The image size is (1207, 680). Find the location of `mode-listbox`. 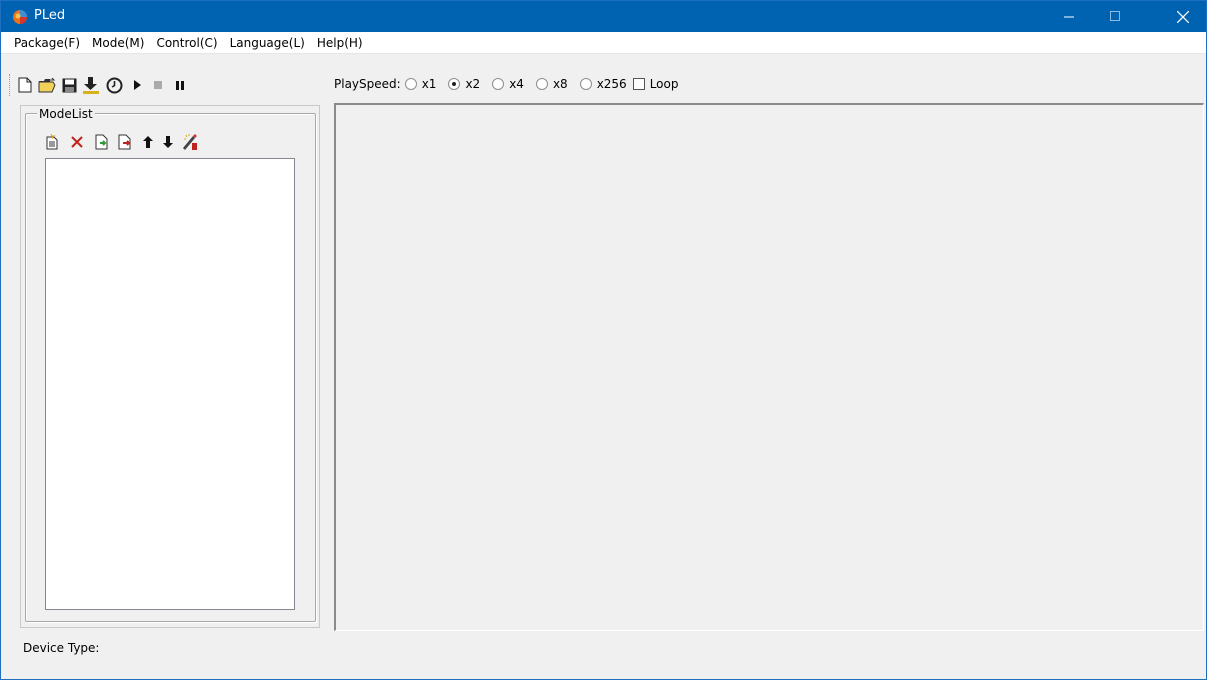

mode-listbox is located at coordinates (170, 384).